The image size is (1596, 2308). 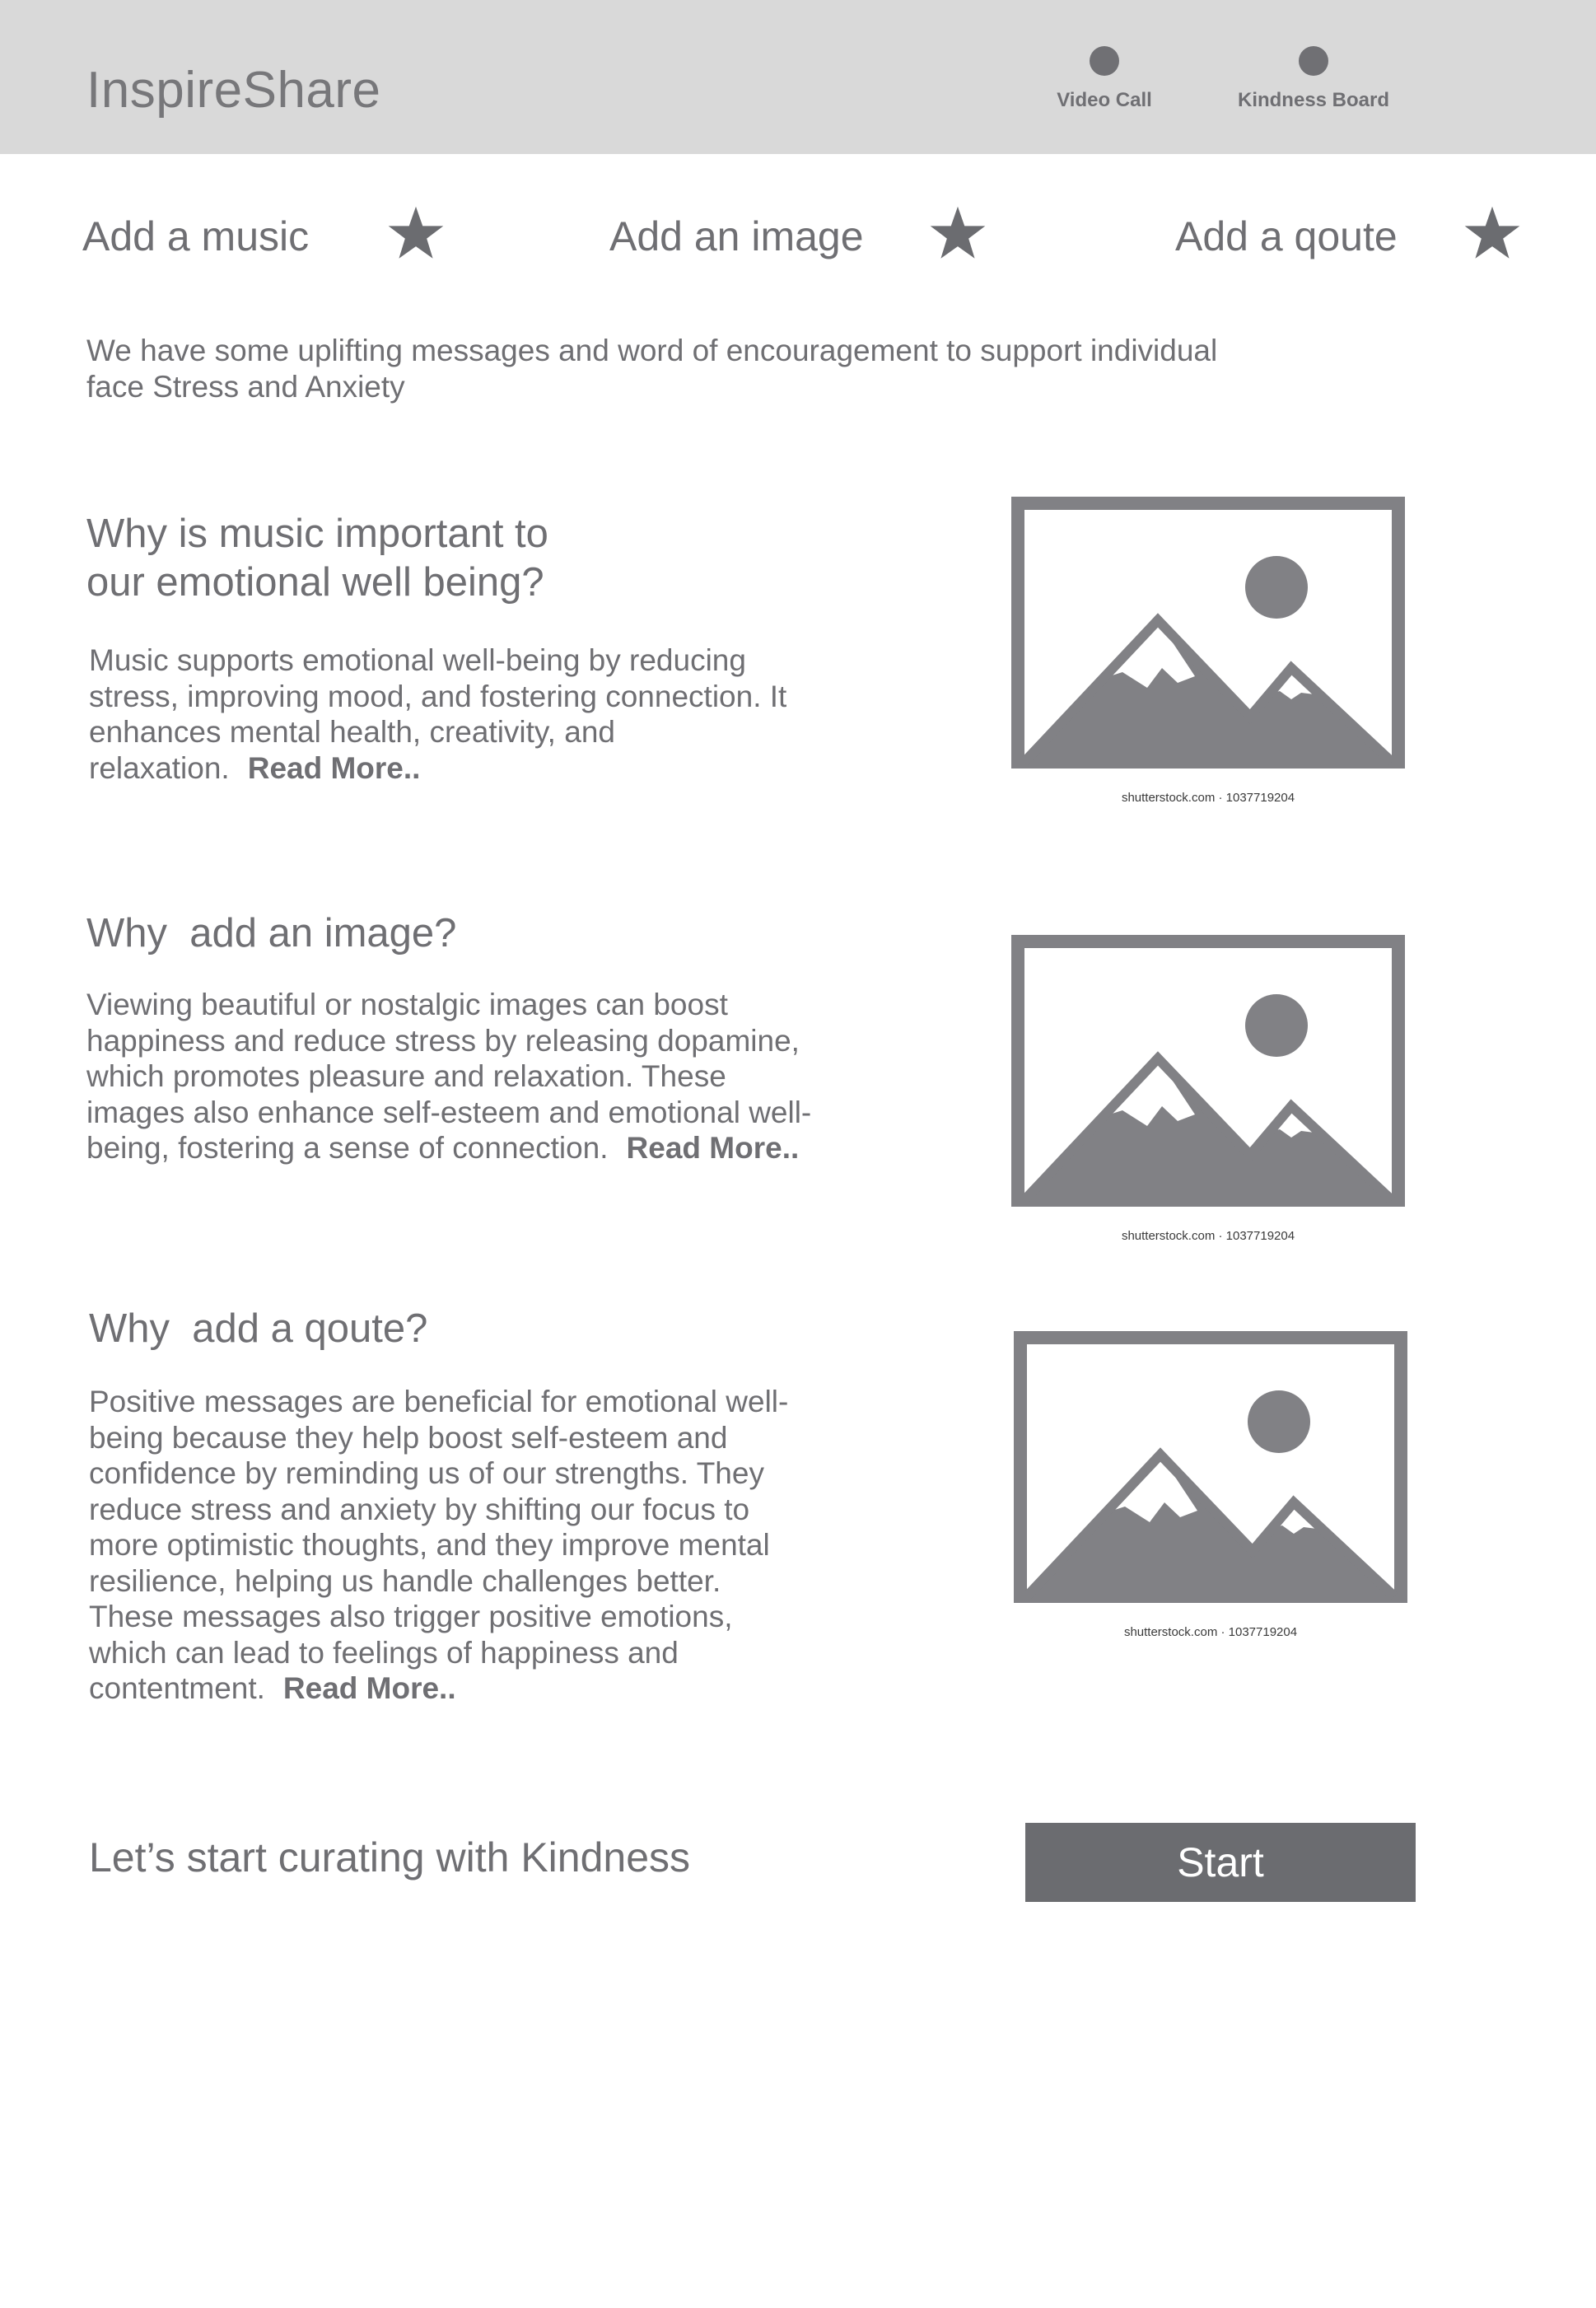 I want to click on nav-video-call: Video Call, so click(x=1104, y=77).